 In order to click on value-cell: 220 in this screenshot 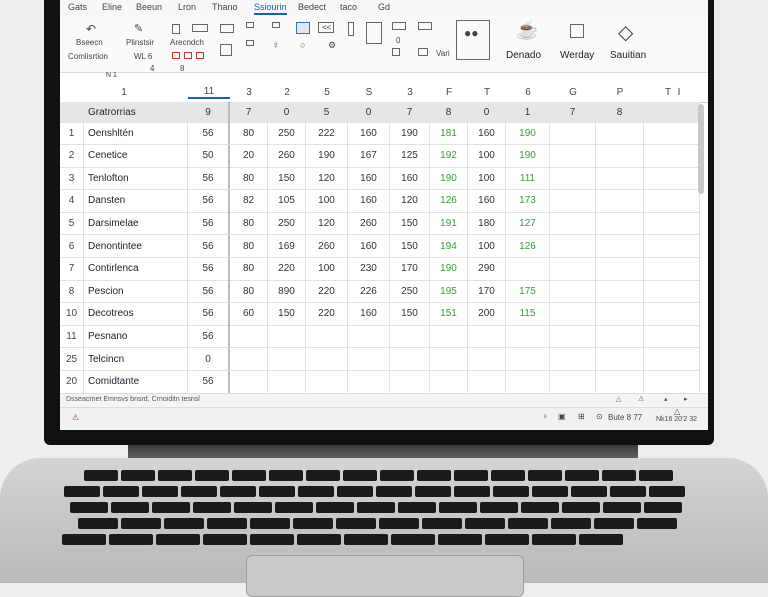, I will do `click(287, 268)`.